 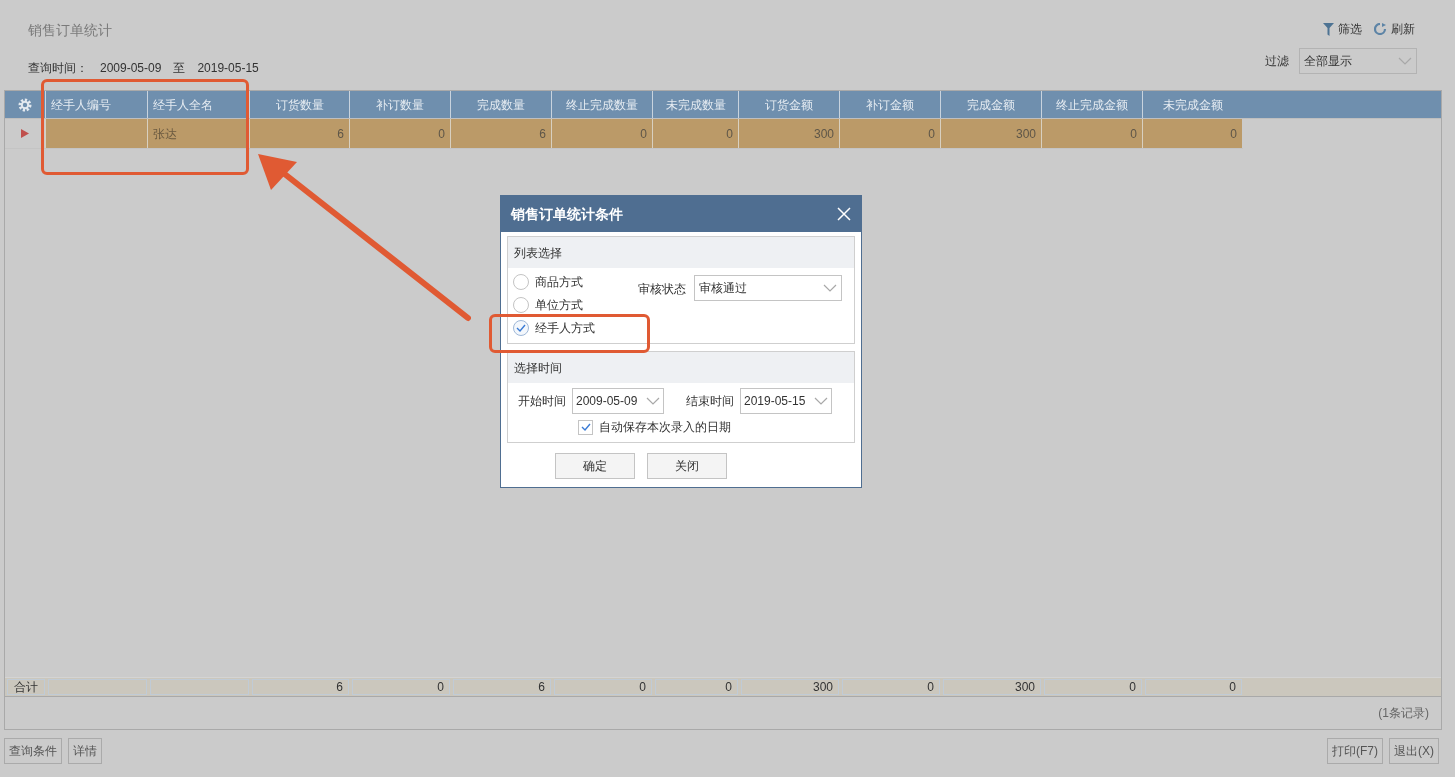 I want to click on column-header: 订货数量, so click(x=299, y=104).